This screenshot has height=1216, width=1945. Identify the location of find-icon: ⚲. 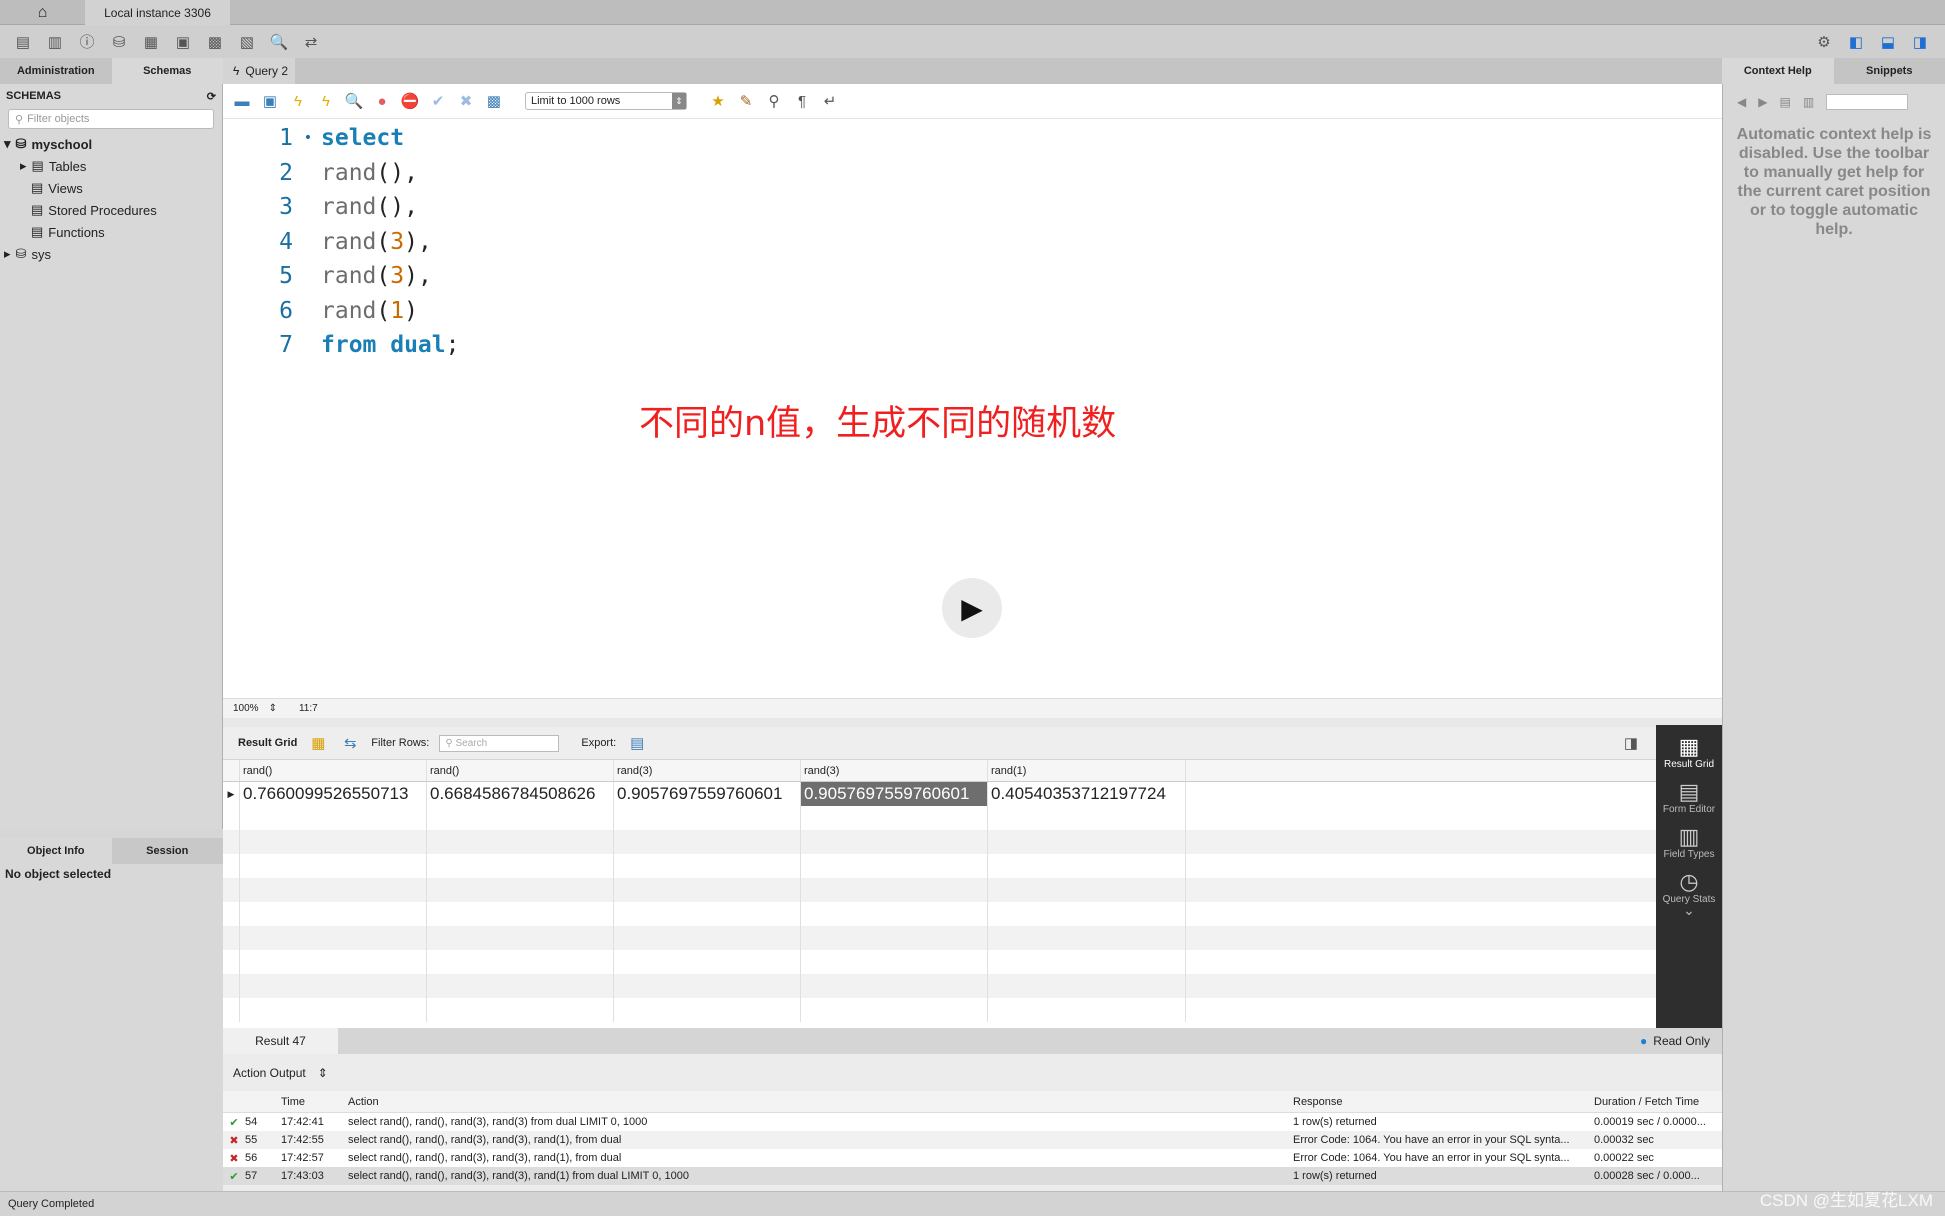
(774, 101).